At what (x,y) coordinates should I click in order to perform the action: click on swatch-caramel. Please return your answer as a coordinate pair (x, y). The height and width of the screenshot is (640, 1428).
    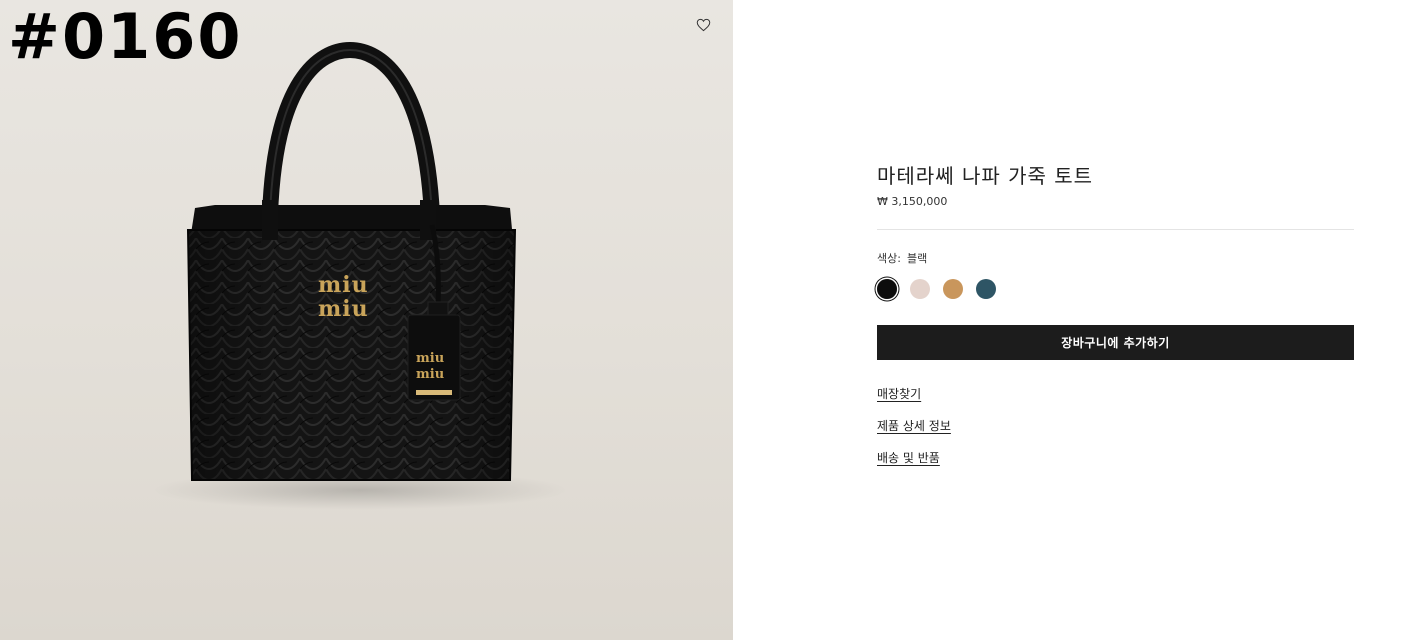
    Looking at the image, I should click on (953, 289).